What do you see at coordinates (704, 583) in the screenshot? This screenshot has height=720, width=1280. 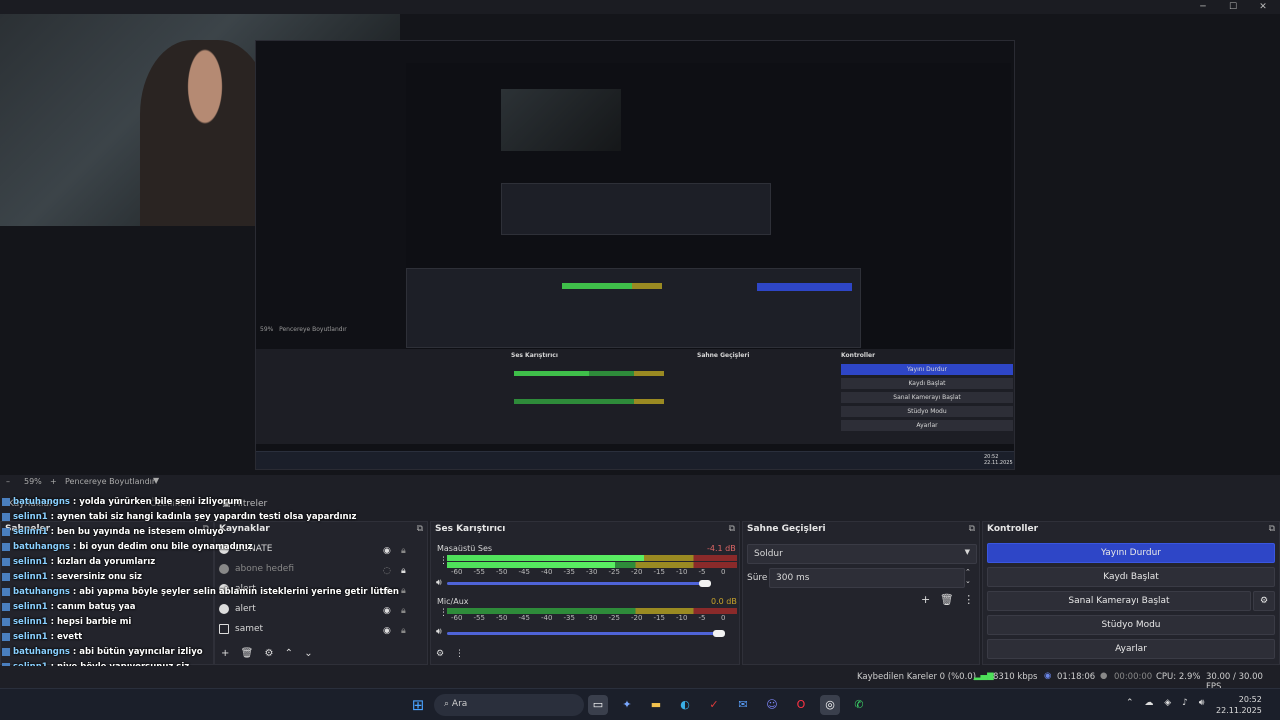 I see `desktop-volume-handle` at bounding box center [704, 583].